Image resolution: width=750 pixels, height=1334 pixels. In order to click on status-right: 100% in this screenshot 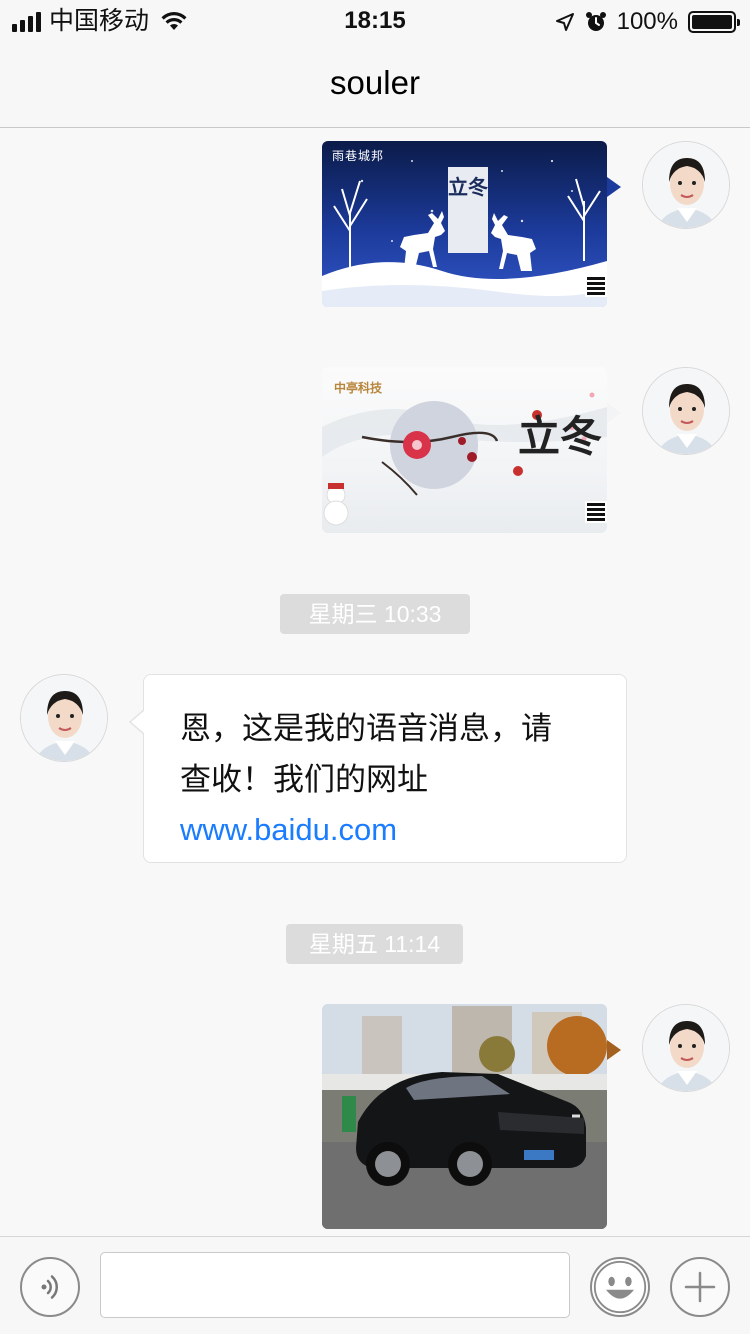, I will do `click(647, 22)`.